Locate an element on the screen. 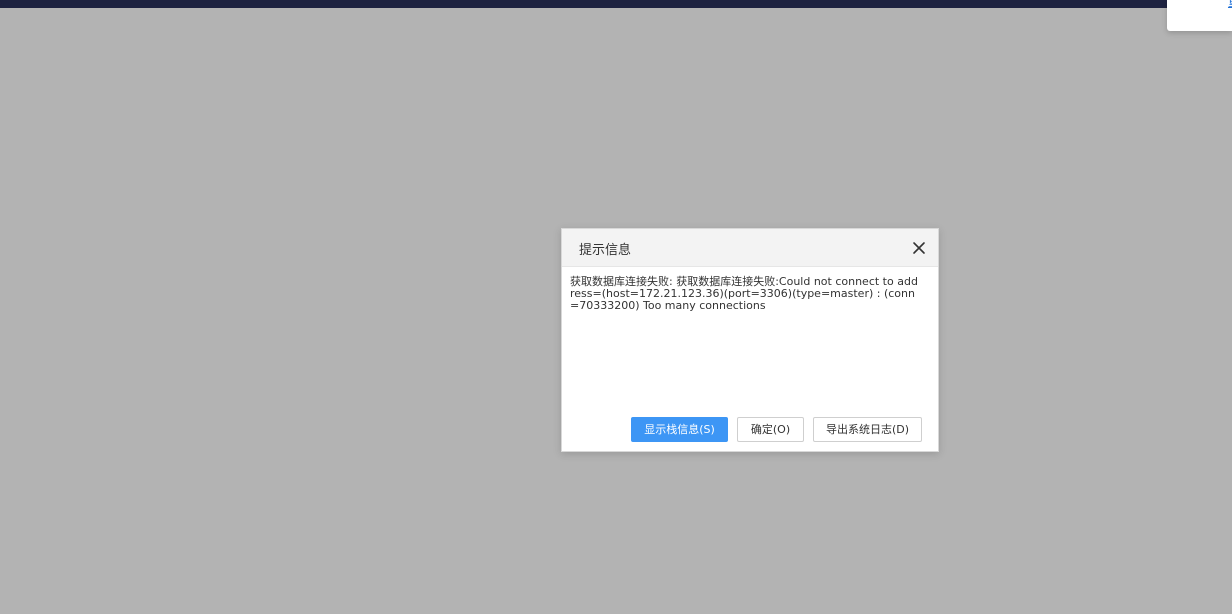  ok-button: 确定(O) is located at coordinates (770, 429).